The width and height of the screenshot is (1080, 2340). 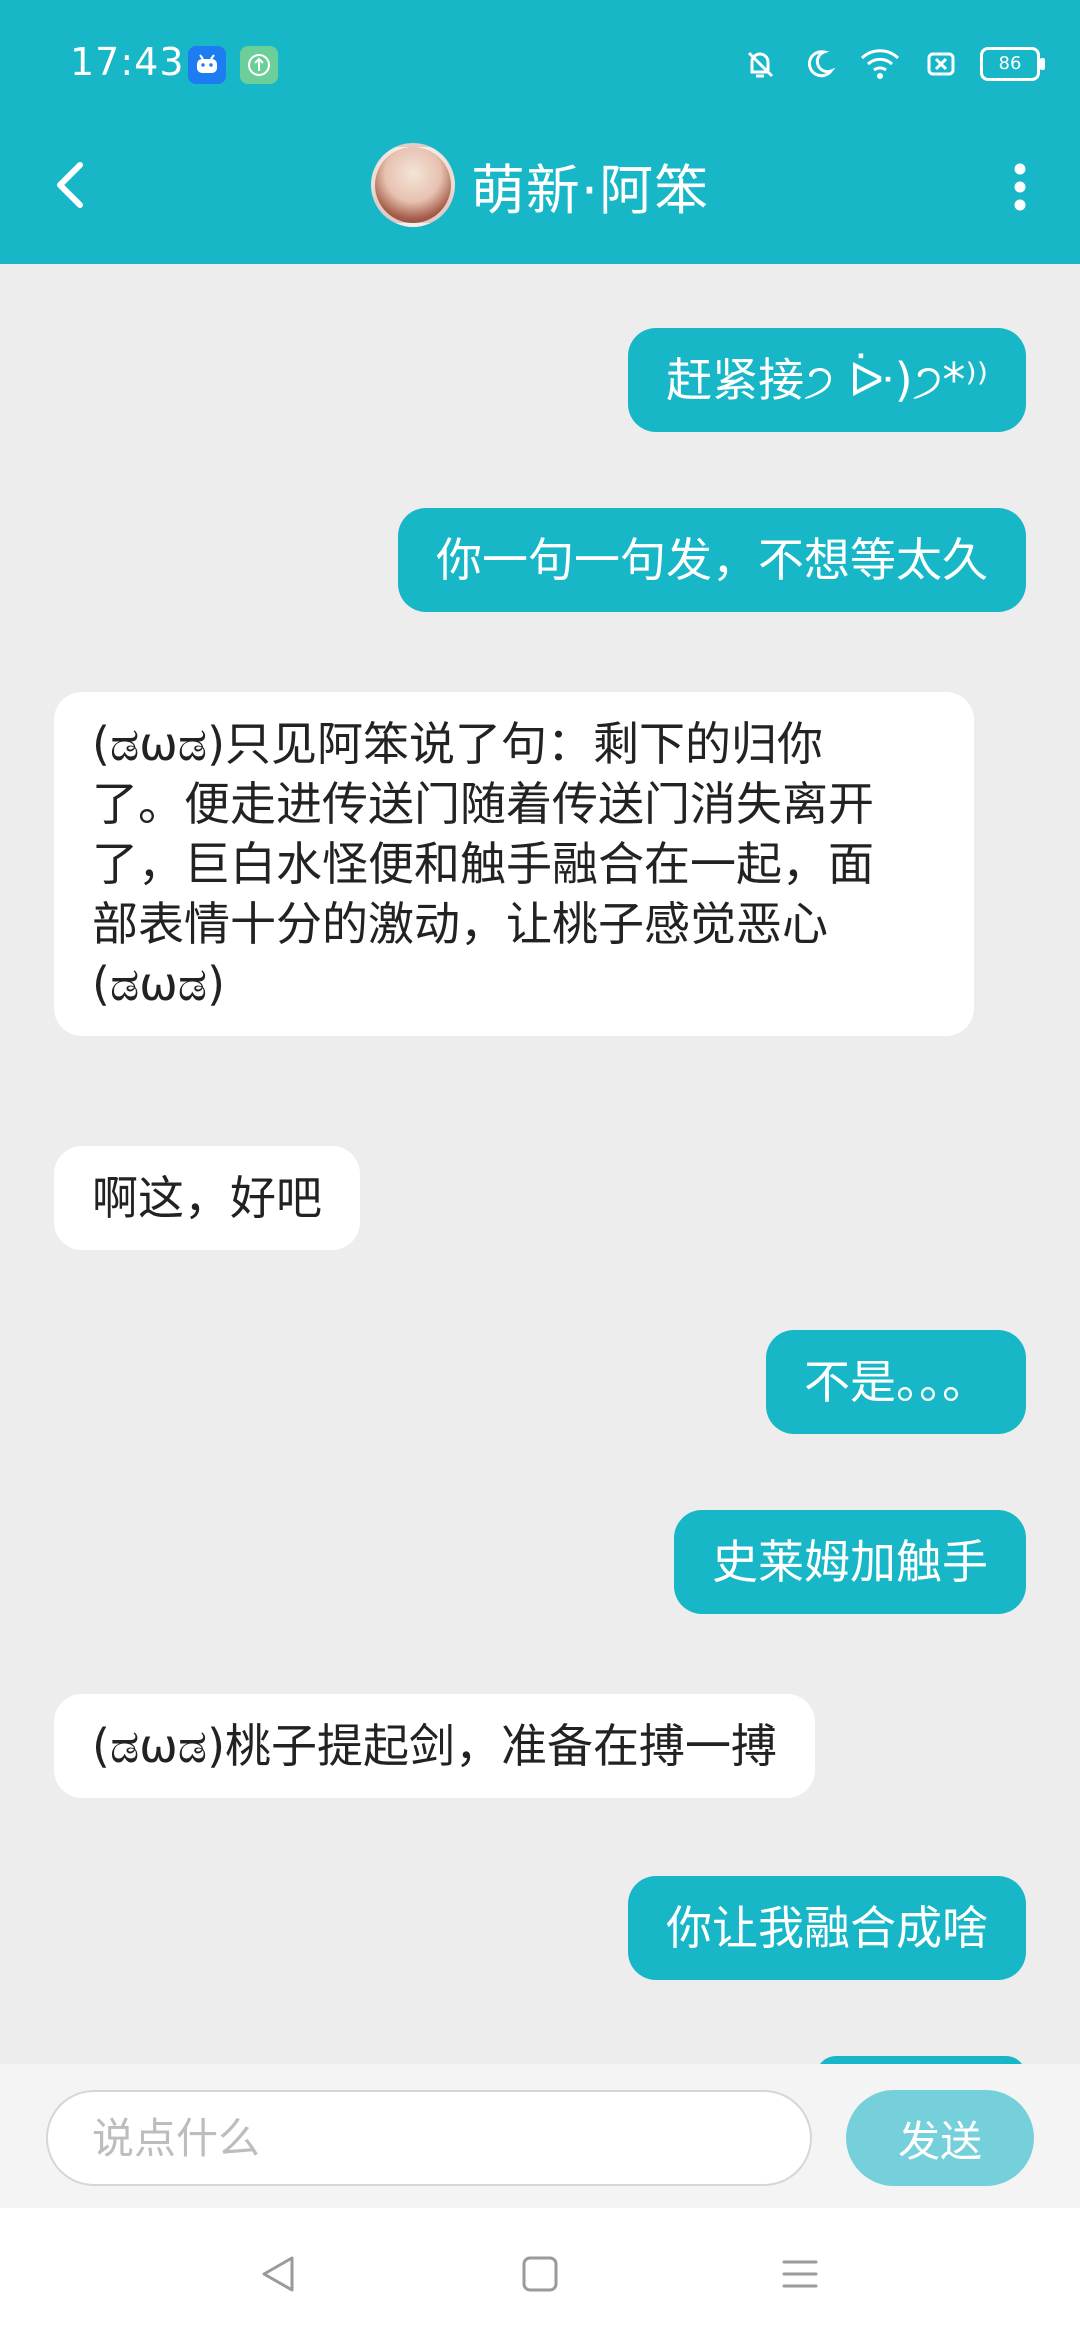 What do you see at coordinates (207, 65) in the screenshot?
I see `android-icon` at bounding box center [207, 65].